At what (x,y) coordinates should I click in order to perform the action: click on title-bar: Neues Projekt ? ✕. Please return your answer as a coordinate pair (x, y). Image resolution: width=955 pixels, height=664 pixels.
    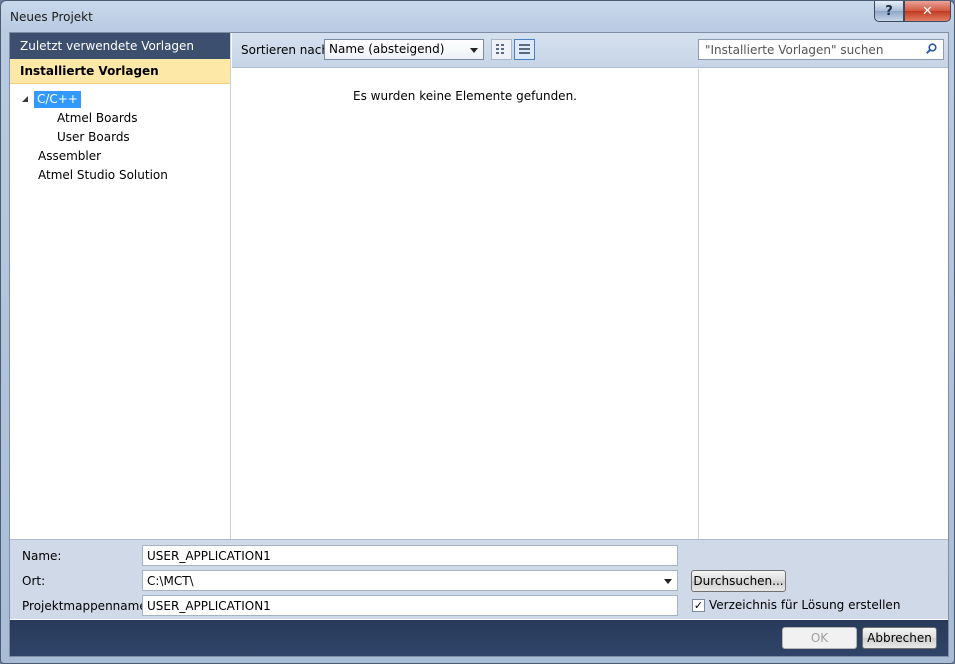
    Looking at the image, I should click on (477, 16).